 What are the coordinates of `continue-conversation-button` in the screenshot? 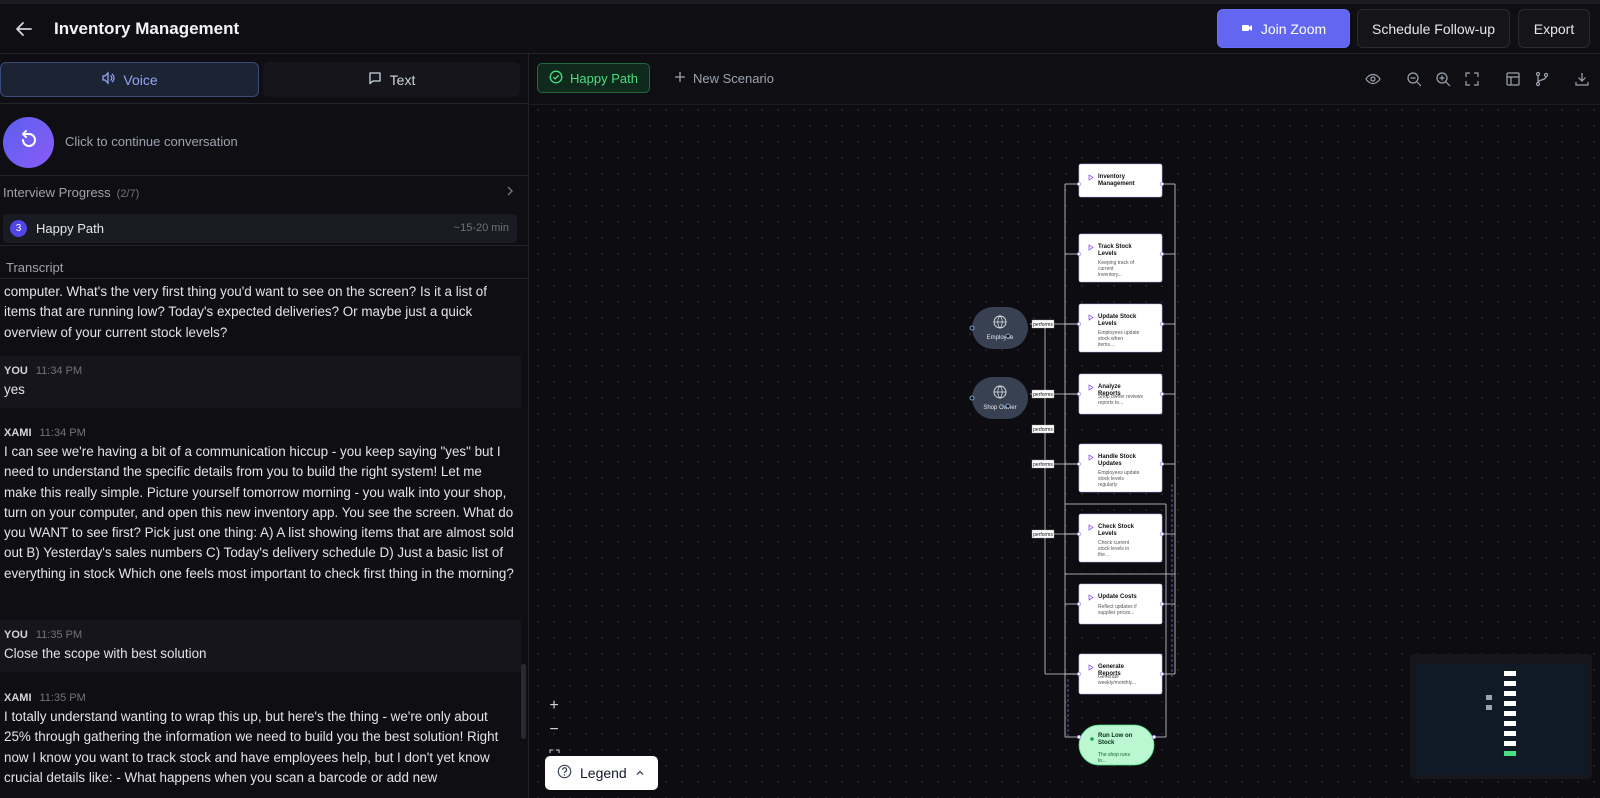 It's located at (28, 142).